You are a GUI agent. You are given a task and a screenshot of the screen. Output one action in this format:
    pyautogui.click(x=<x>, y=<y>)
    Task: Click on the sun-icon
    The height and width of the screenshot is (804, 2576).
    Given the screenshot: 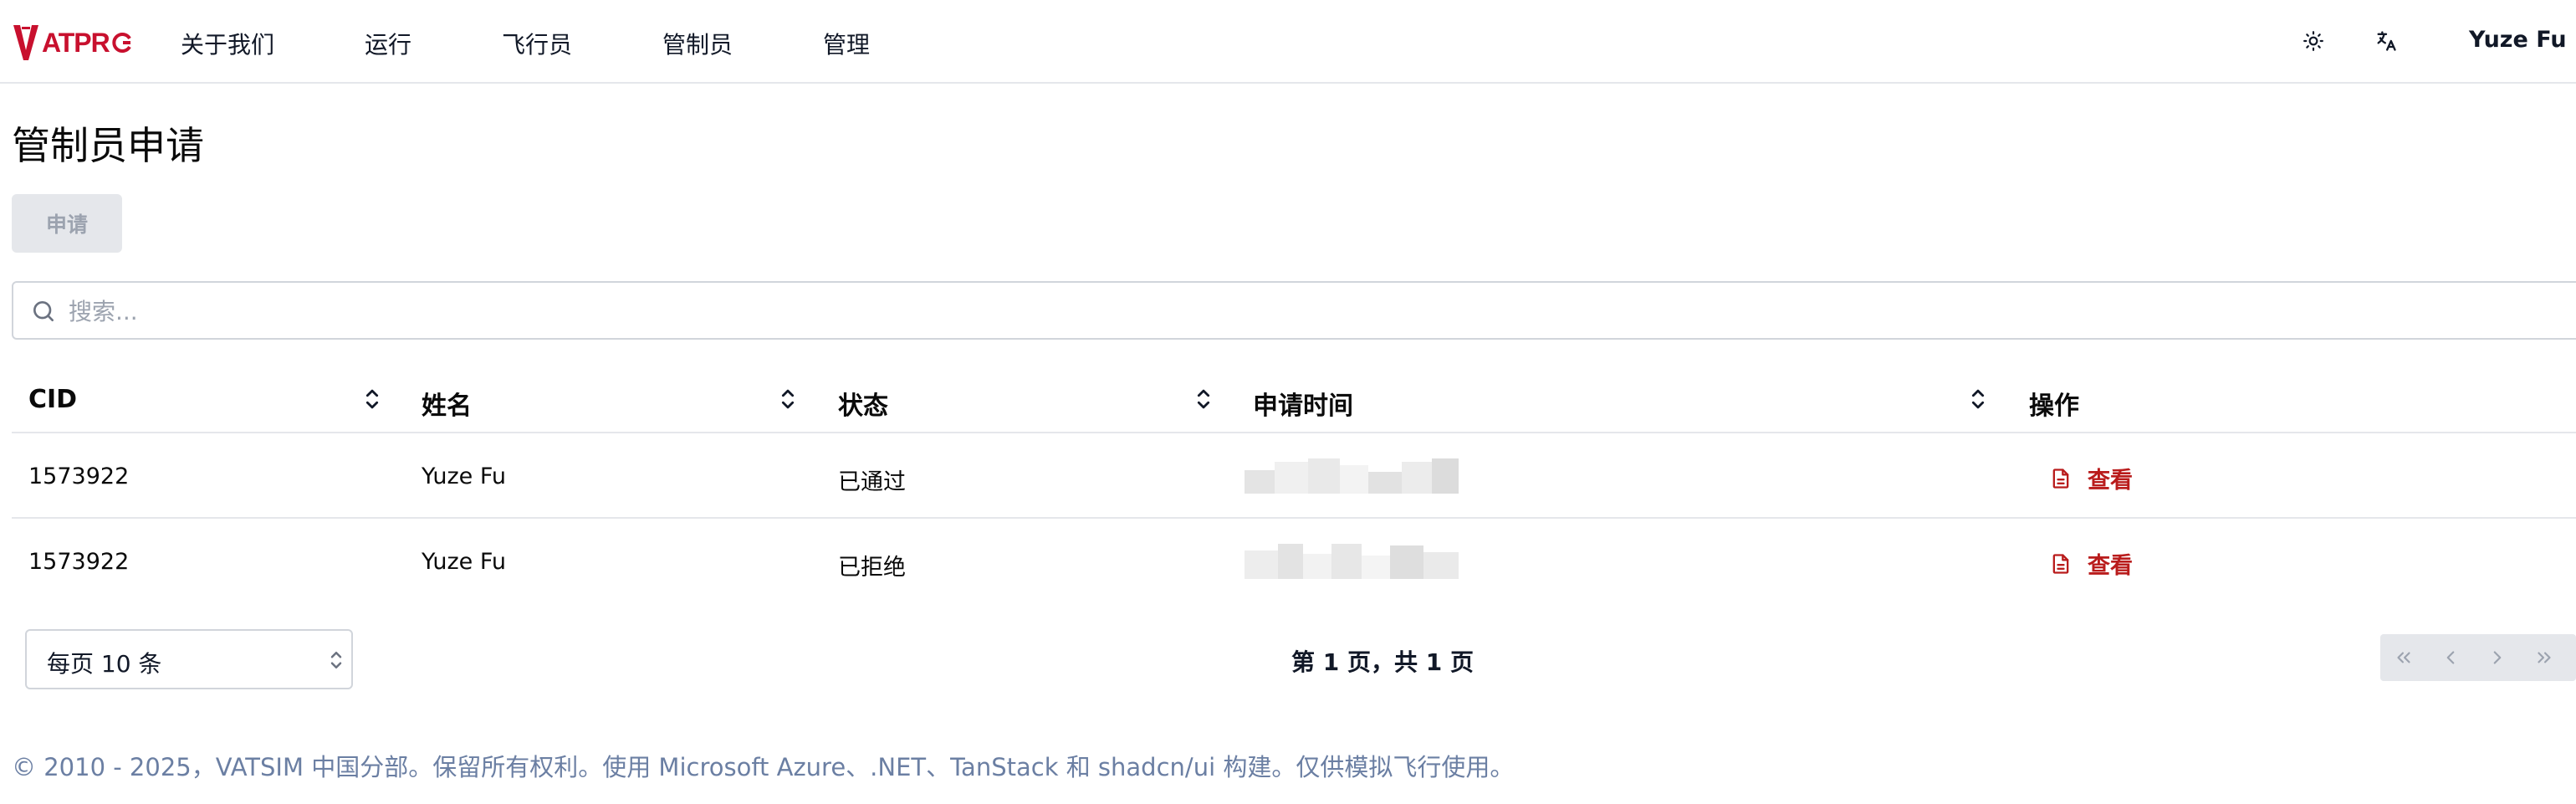 What is the action you would take?
    pyautogui.click(x=2313, y=41)
    